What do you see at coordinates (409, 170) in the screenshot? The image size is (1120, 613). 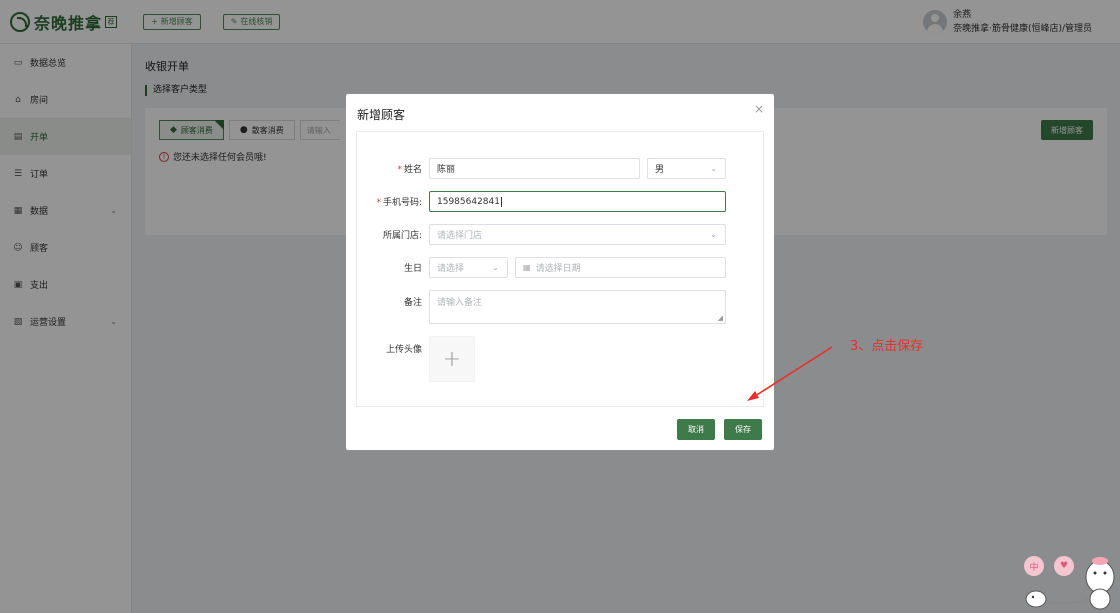 I see `name-label: * 姓名` at bounding box center [409, 170].